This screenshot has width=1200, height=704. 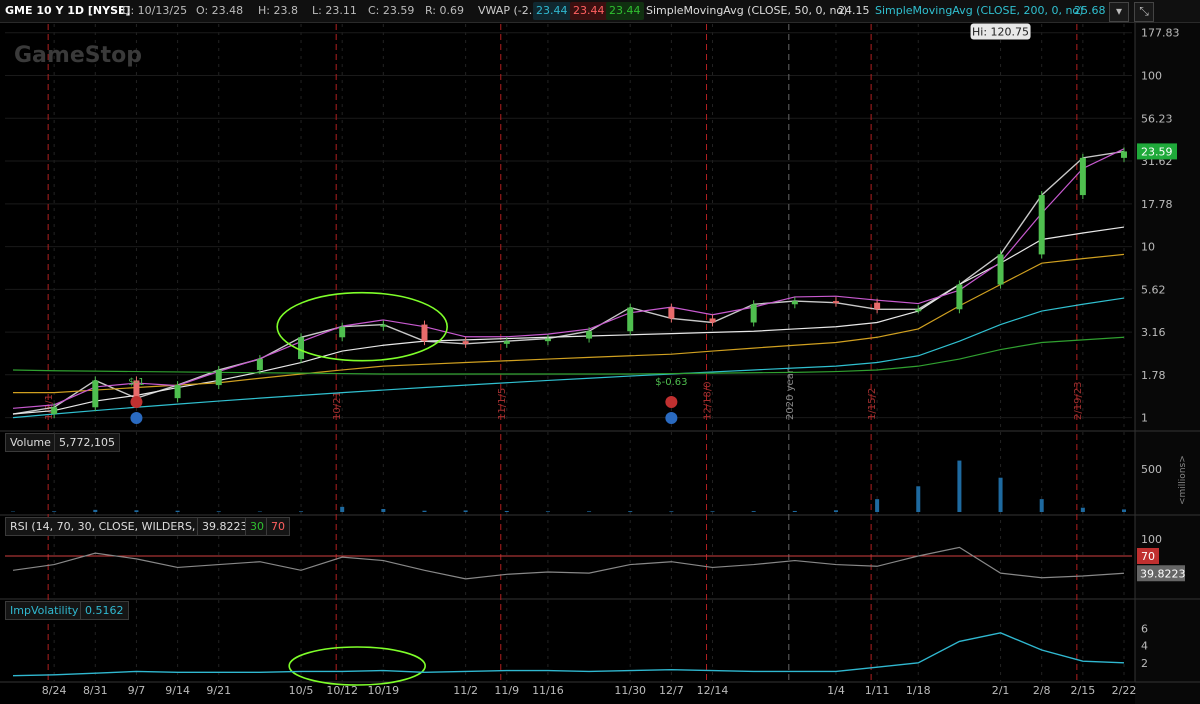 I want to click on x-tick-label: 9/21, so click(x=218, y=690).